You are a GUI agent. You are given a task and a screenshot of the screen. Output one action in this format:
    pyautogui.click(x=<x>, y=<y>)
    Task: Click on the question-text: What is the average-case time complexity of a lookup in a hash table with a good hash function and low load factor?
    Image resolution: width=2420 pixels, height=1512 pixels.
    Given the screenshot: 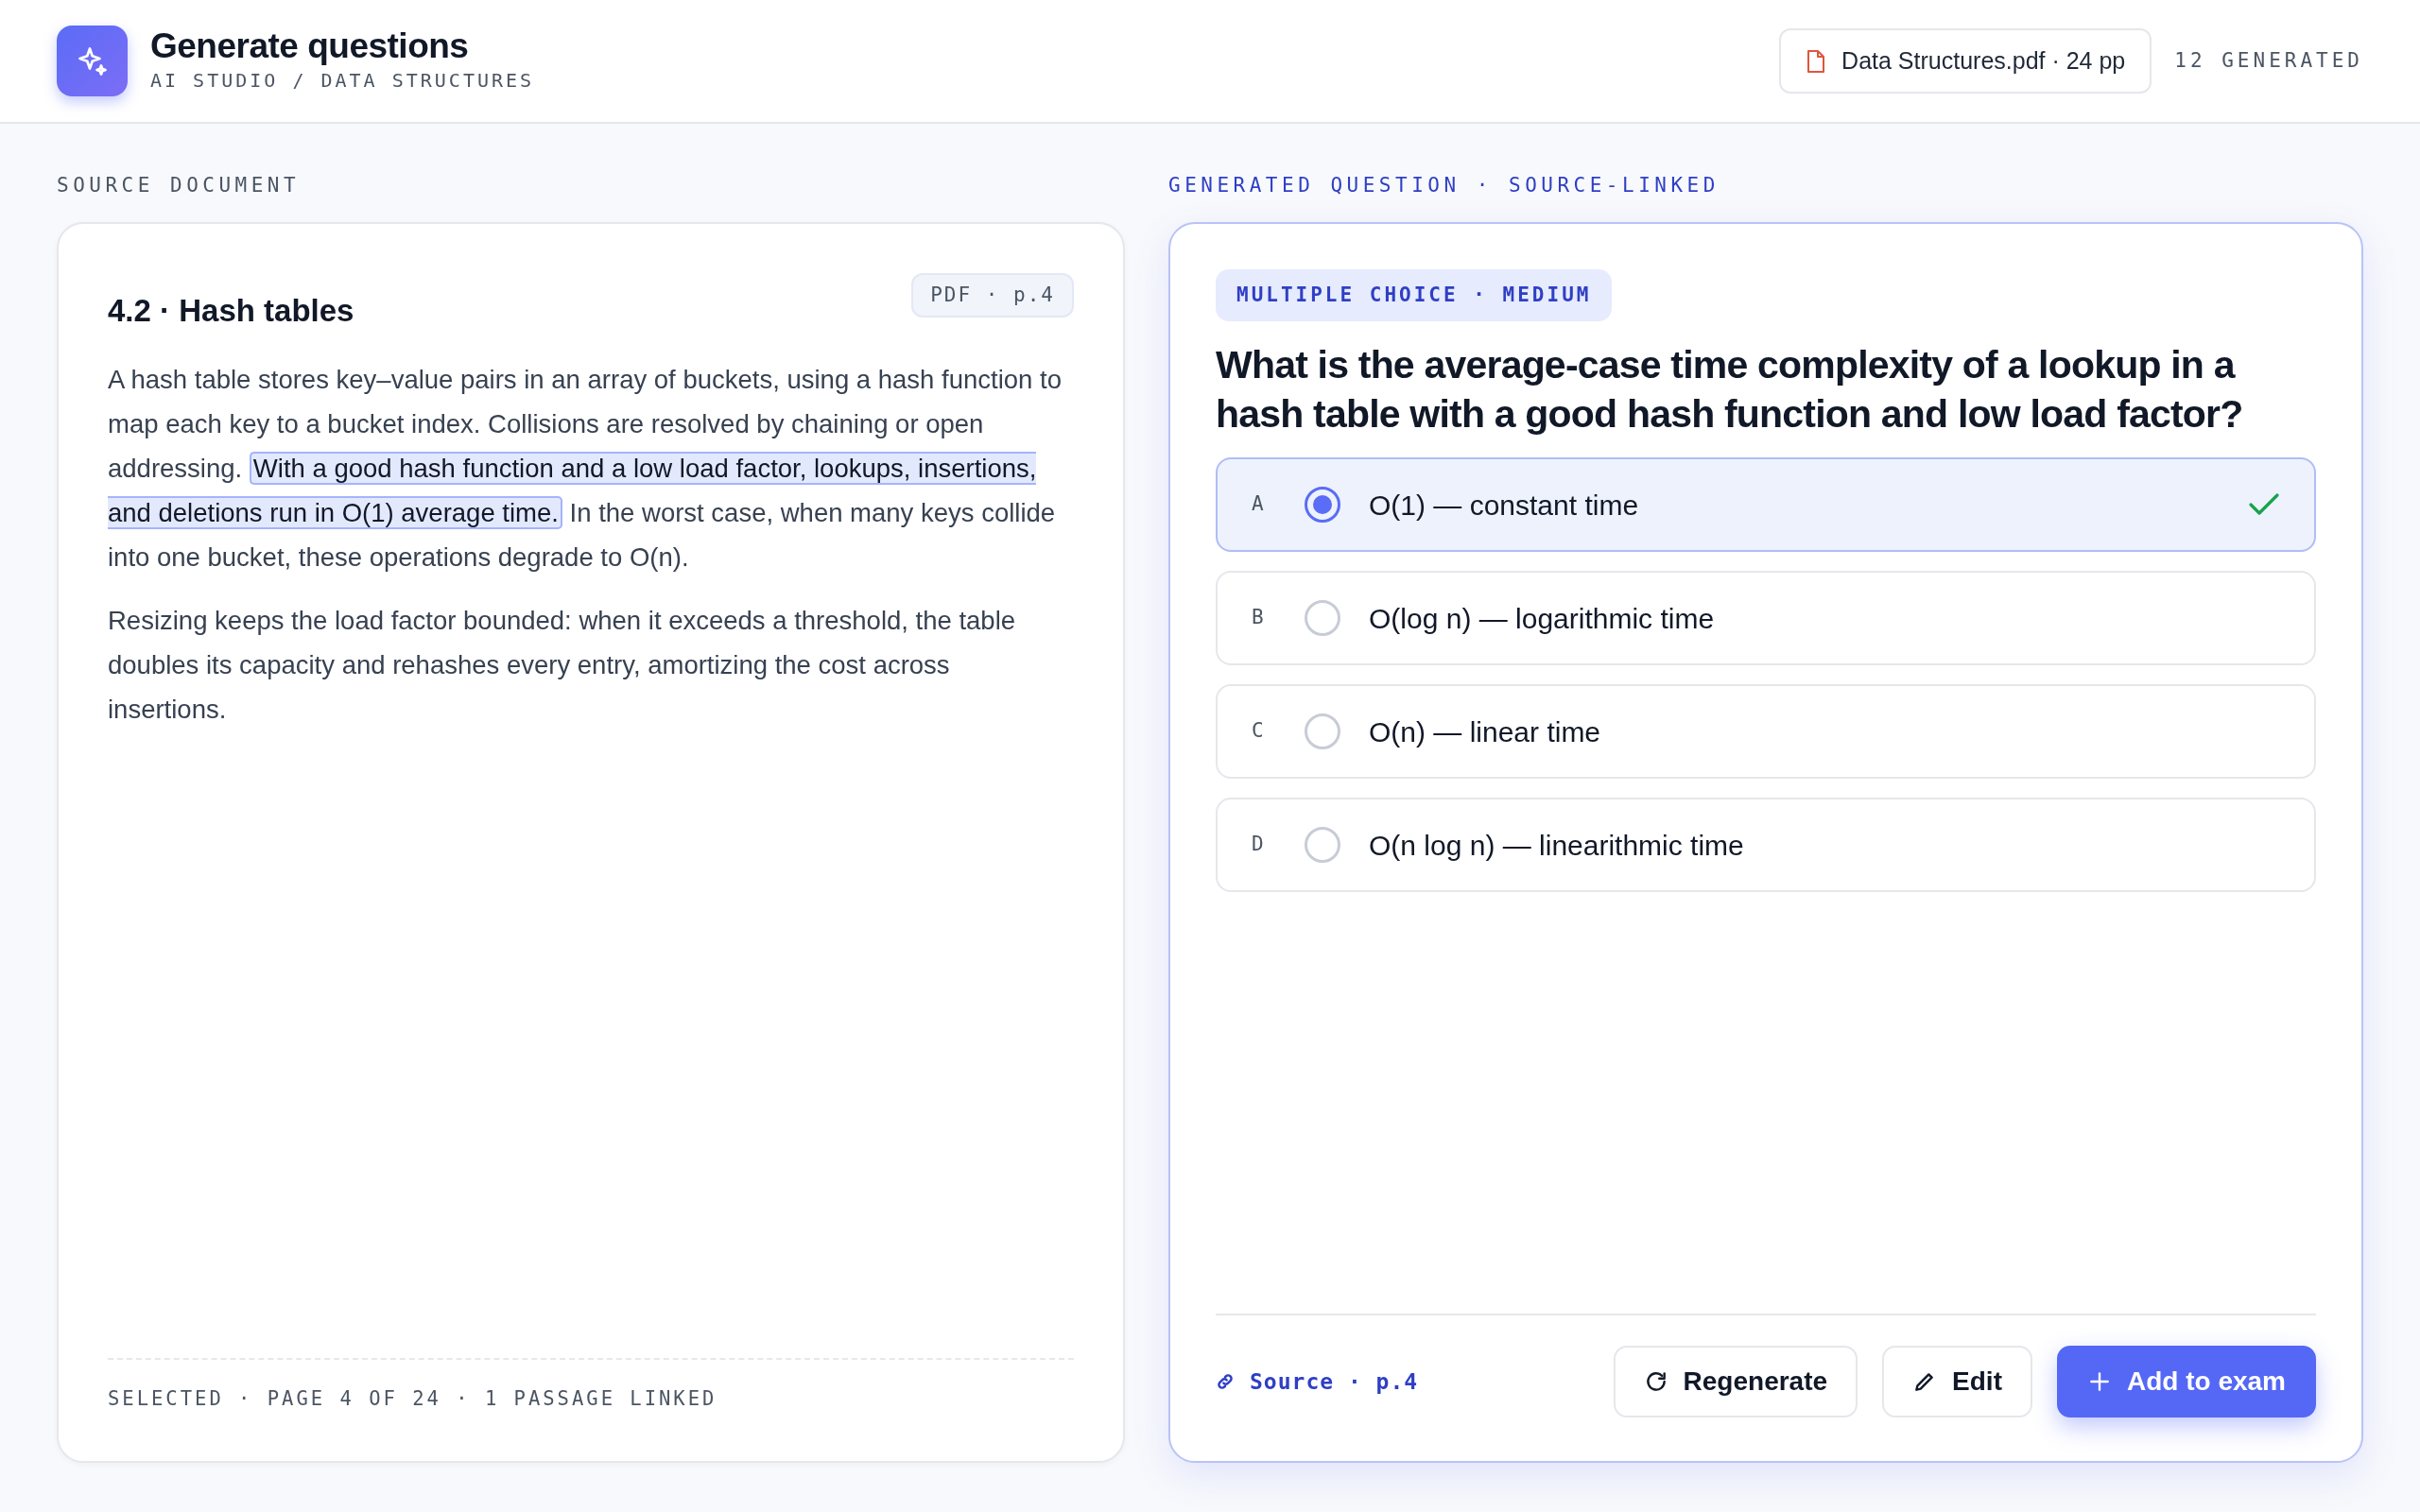 What is the action you would take?
    pyautogui.click(x=1730, y=390)
    